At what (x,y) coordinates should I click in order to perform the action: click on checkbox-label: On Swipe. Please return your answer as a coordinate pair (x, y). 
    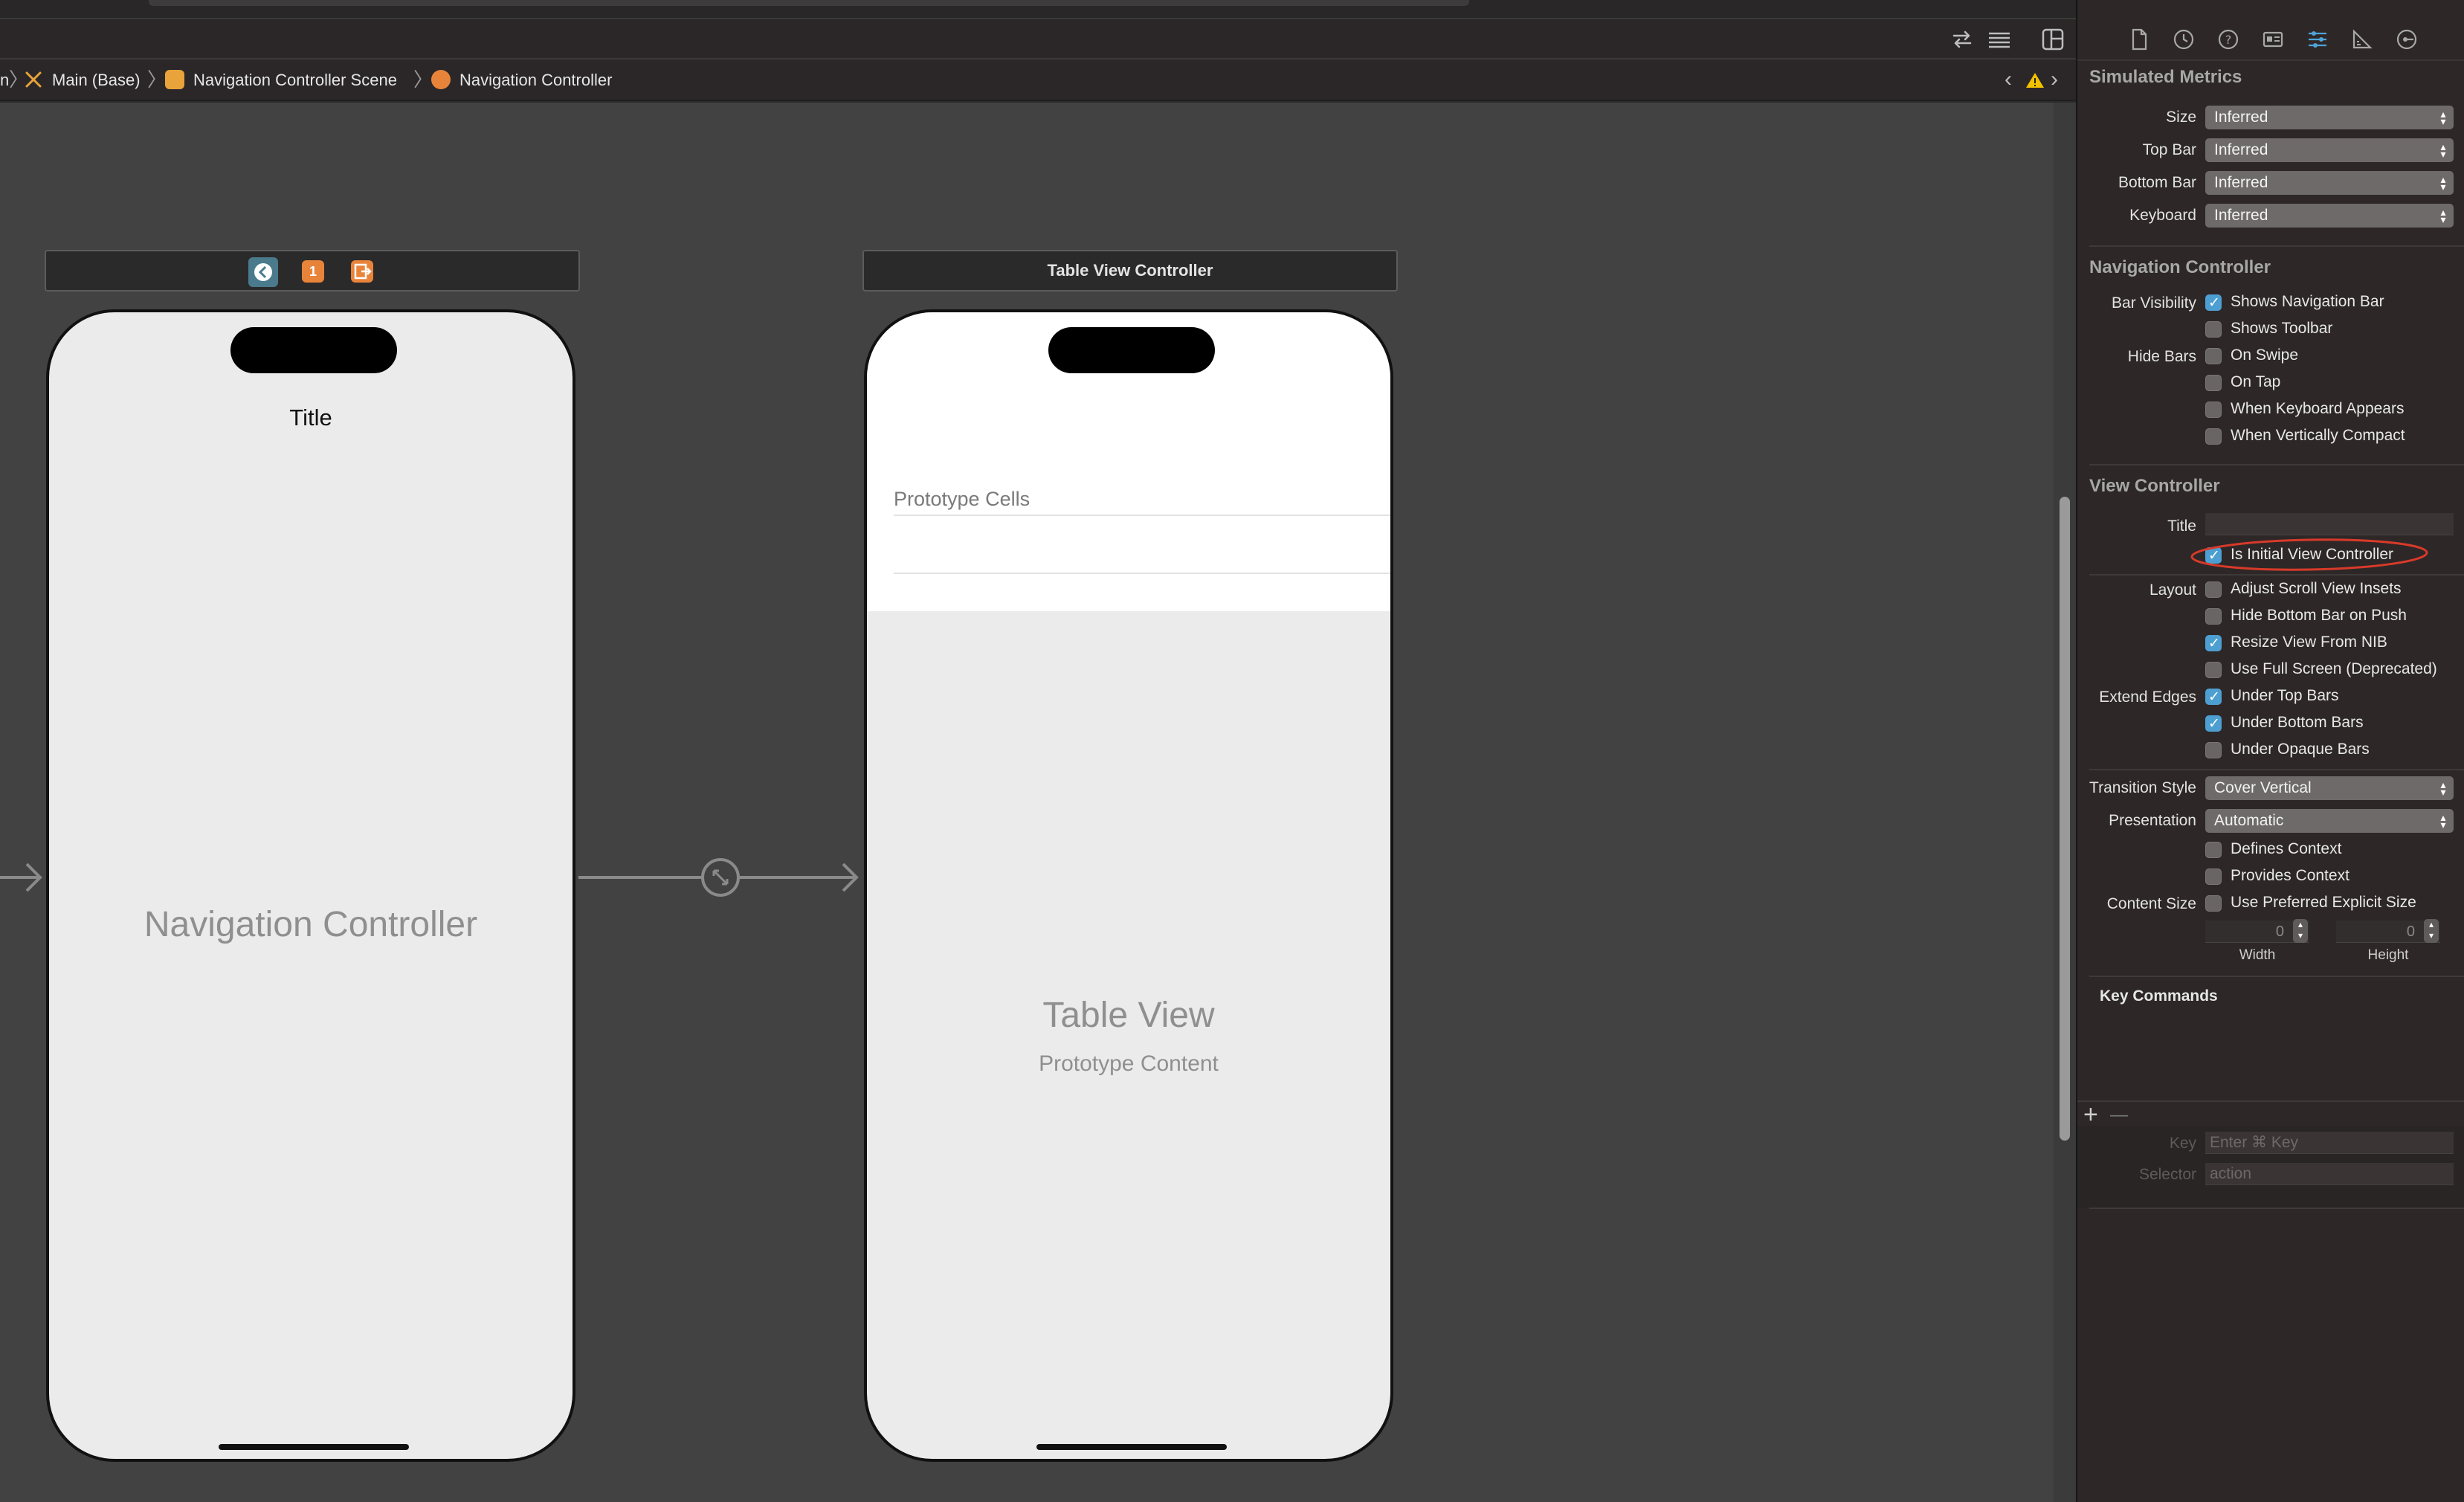
    Looking at the image, I should click on (2265, 355).